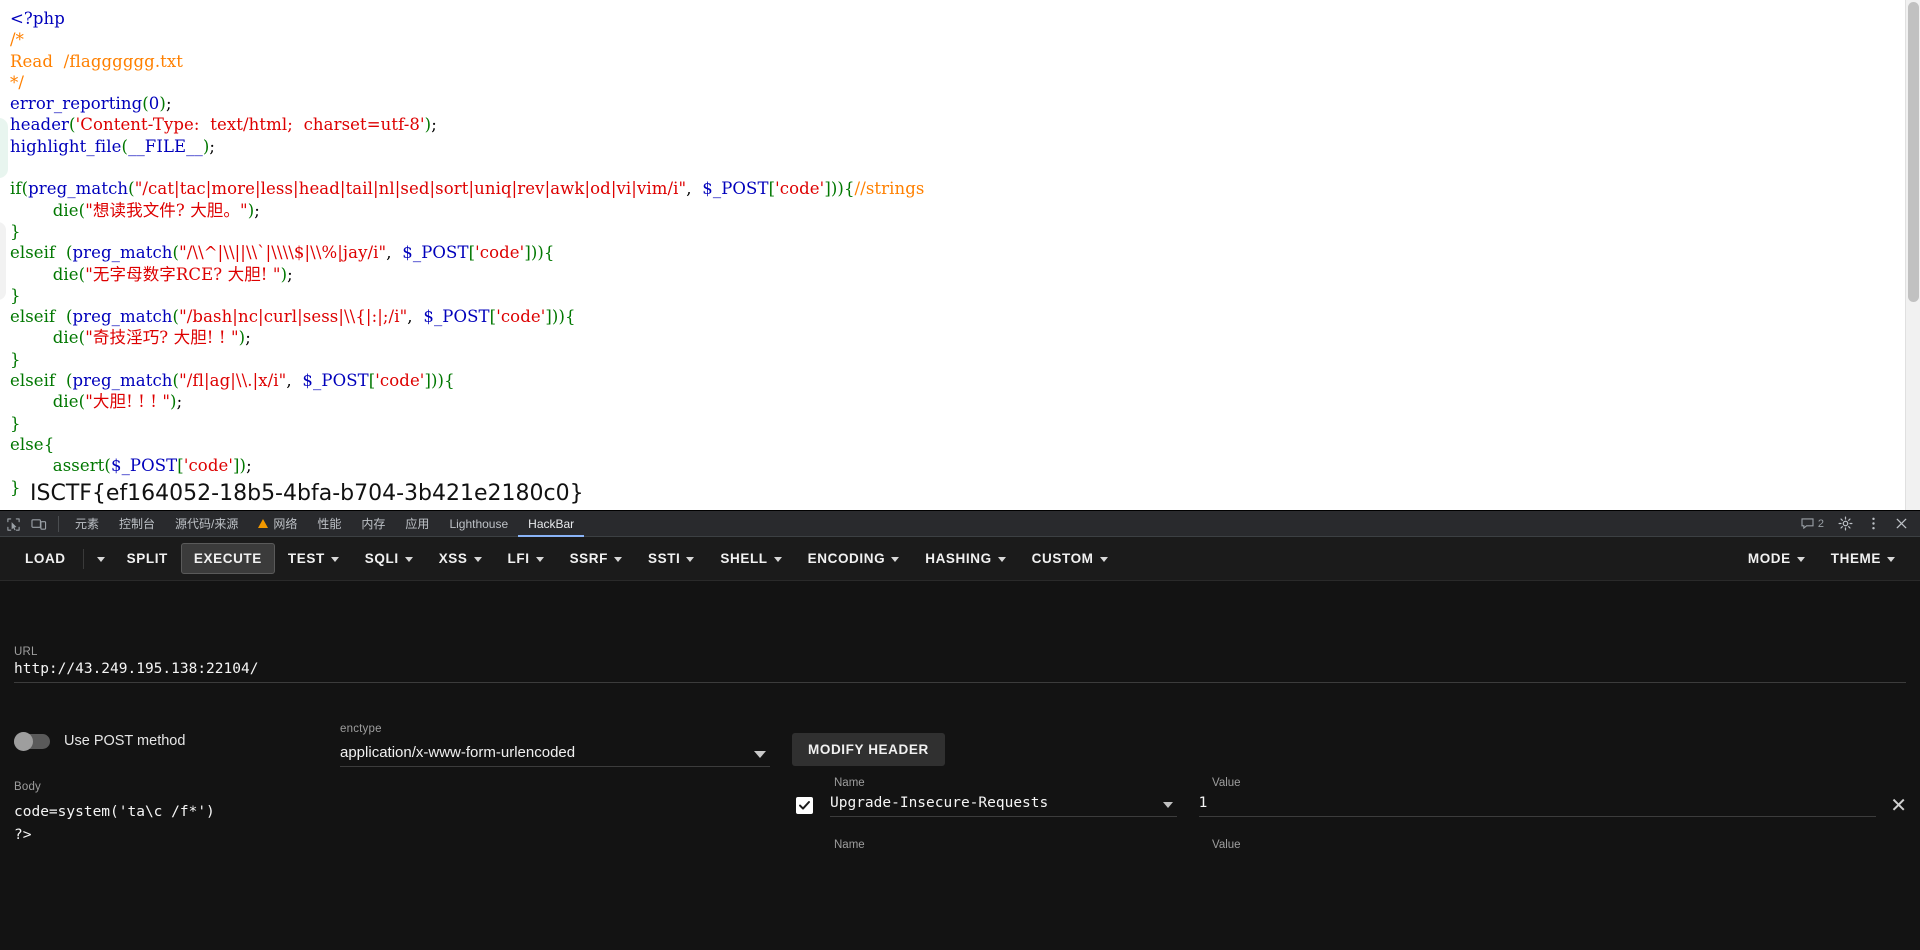 Image resolution: width=1920 pixels, height=950 pixels. I want to click on devtools-tab-label: 内存, so click(373, 524).